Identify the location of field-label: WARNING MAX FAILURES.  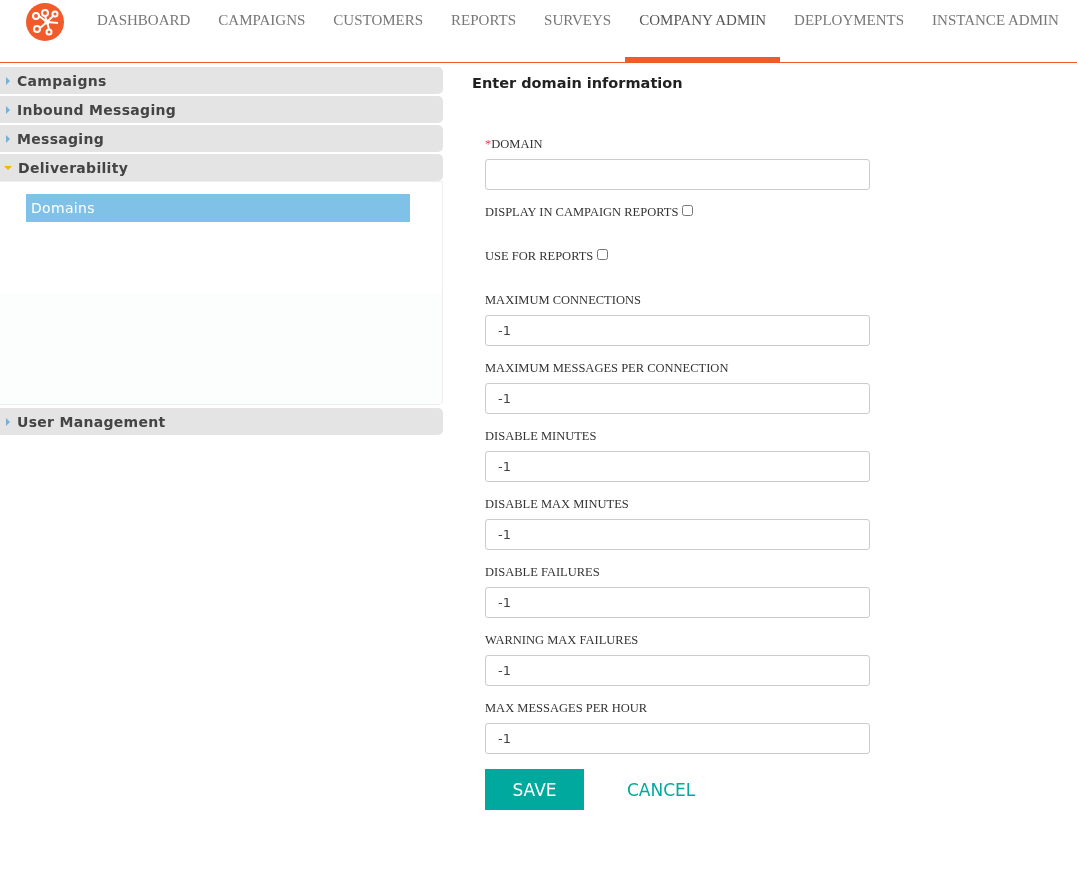
(562, 640).